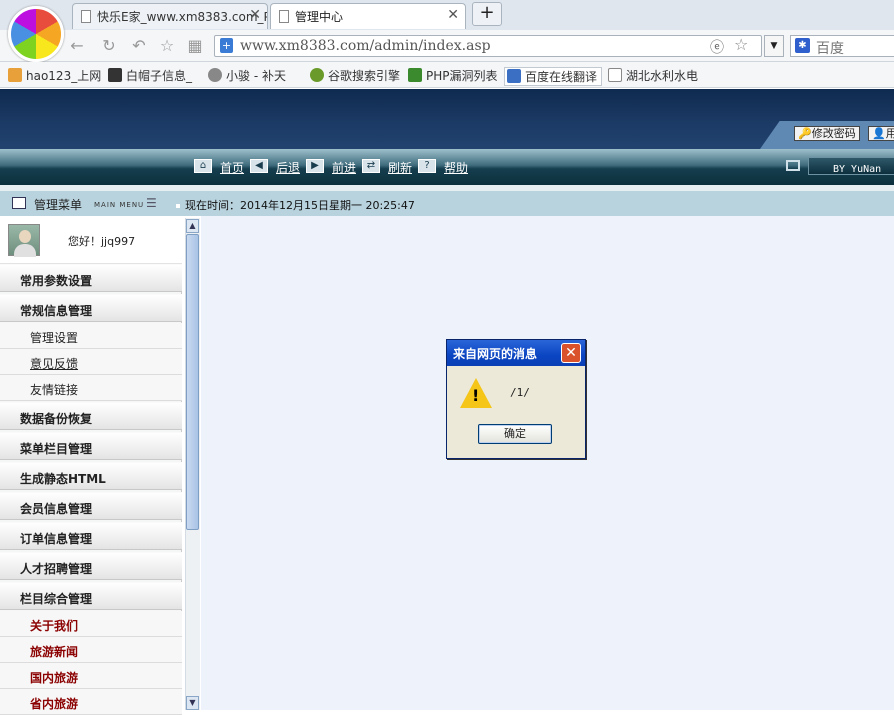 The image size is (894, 715). I want to click on admin-header, so click(447, 119).